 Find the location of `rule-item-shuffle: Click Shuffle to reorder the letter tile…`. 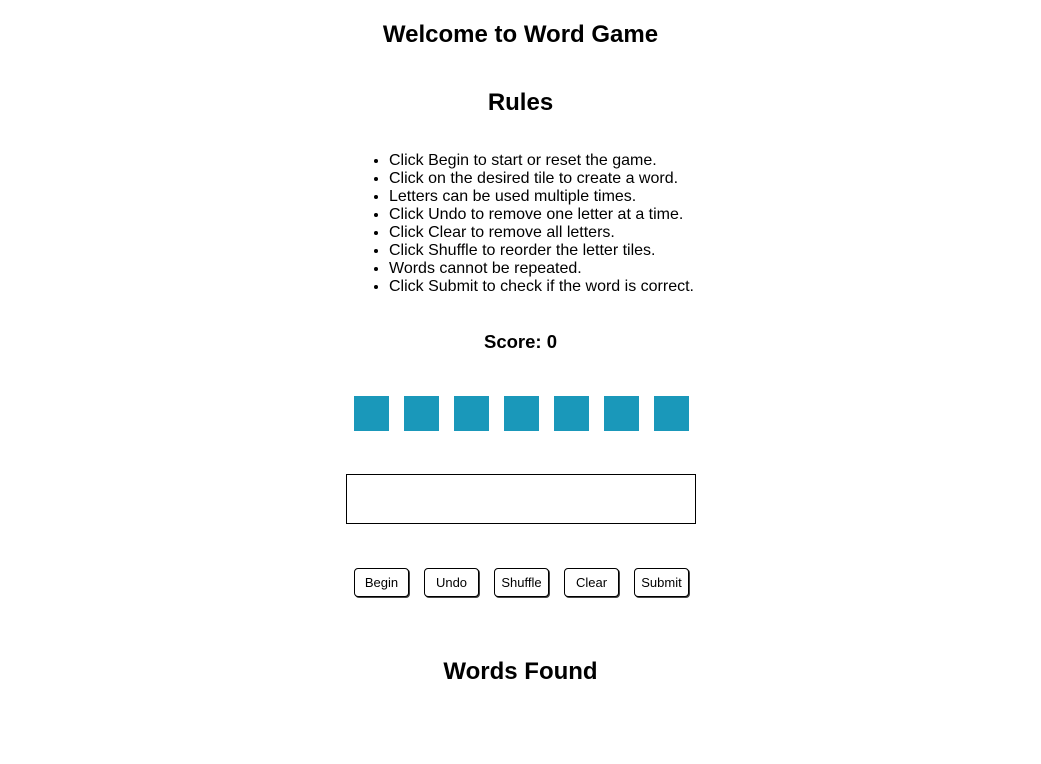

rule-item-shuffle: Click Shuffle to reorder the letter tile… is located at coordinates (541, 251).